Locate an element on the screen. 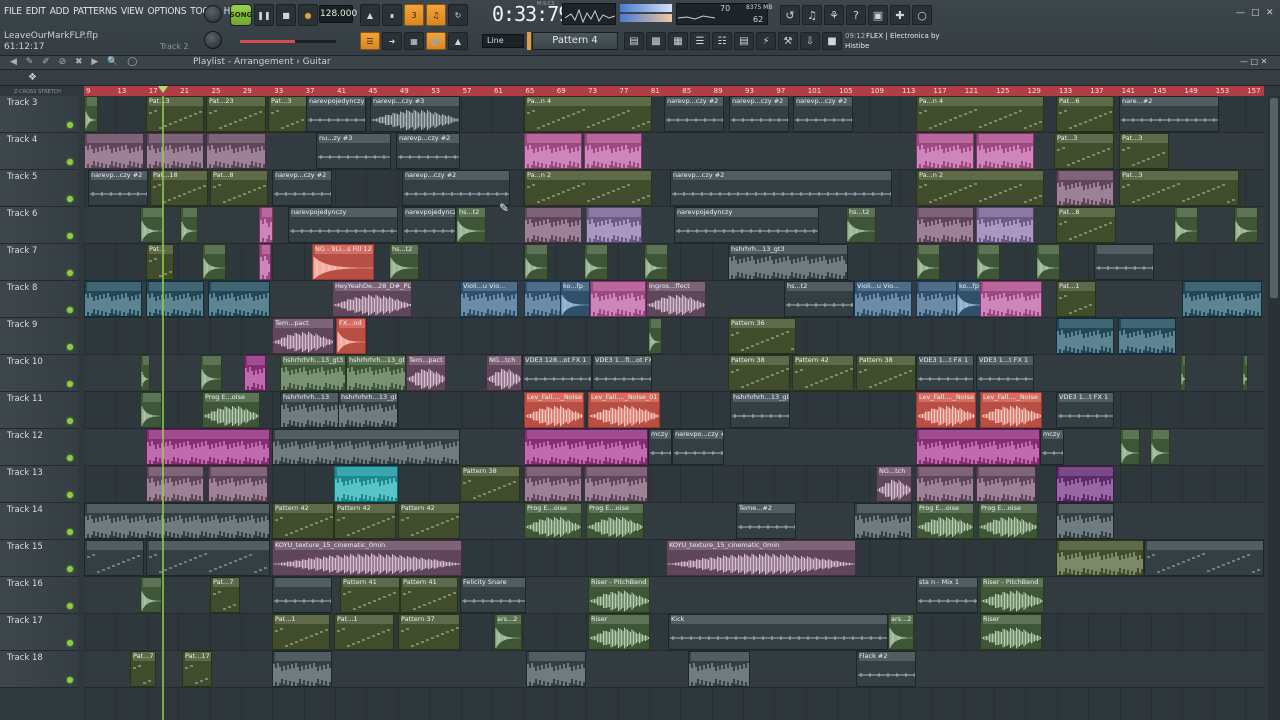 The image size is (1280, 720). playlist-view-button: ☰ is located at coordinates (370, 41).